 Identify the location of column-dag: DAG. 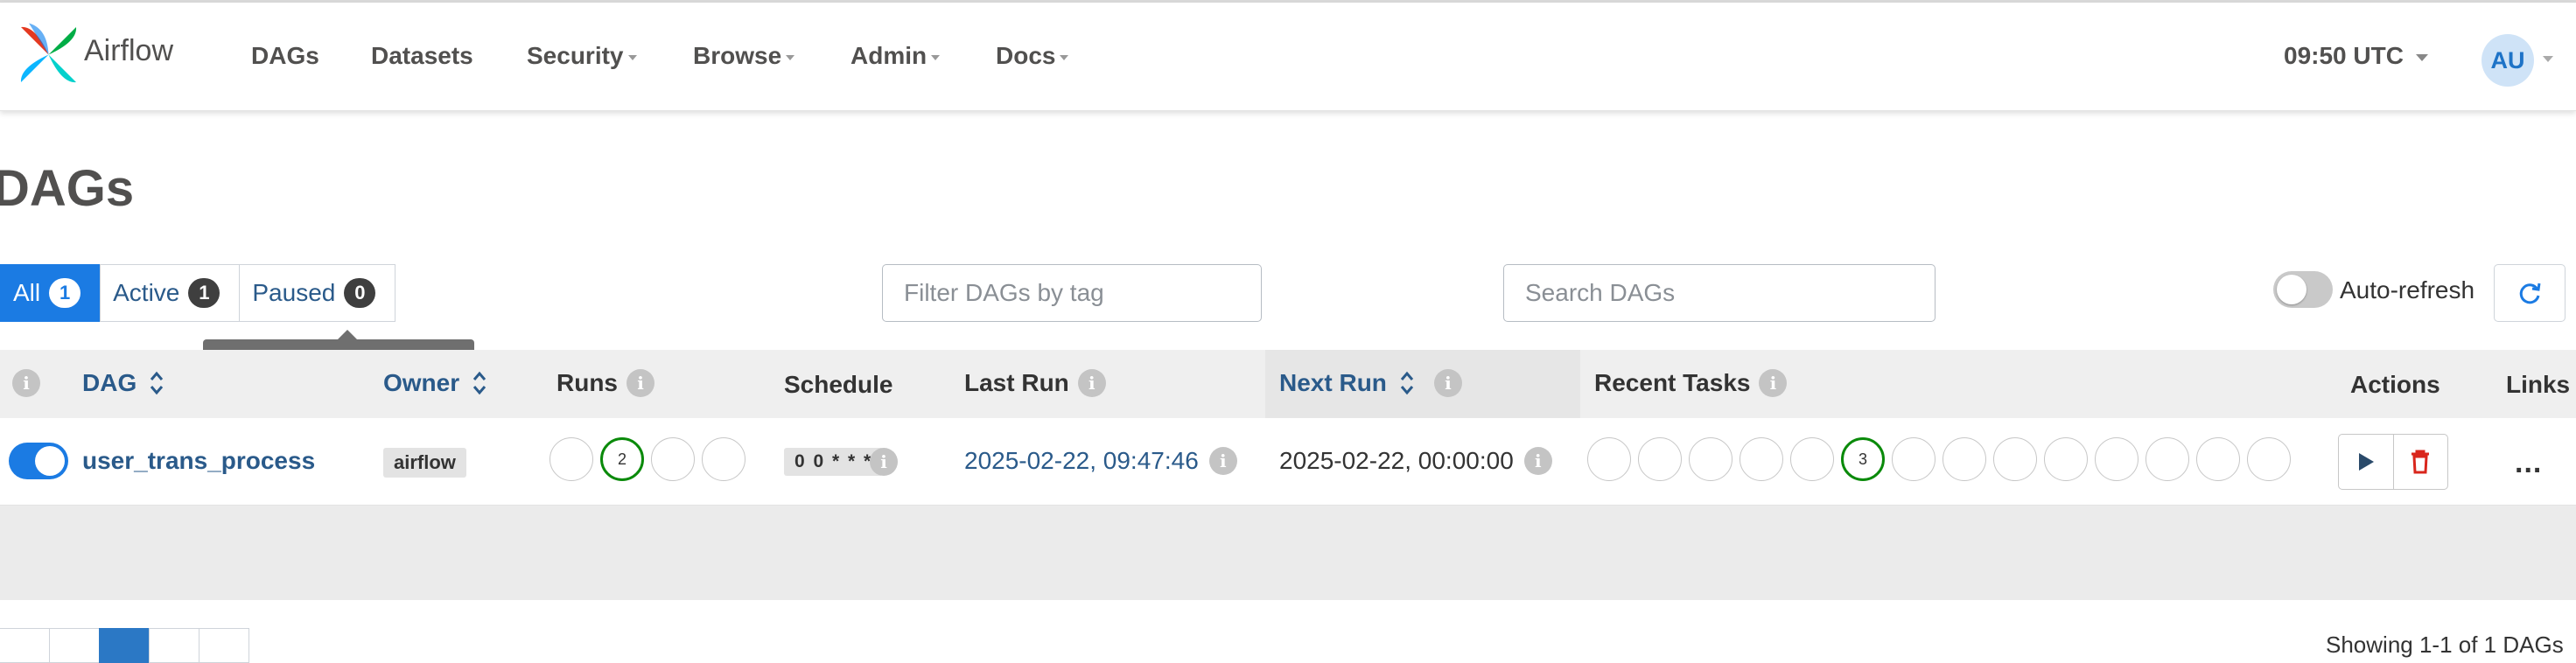
(123, 383).